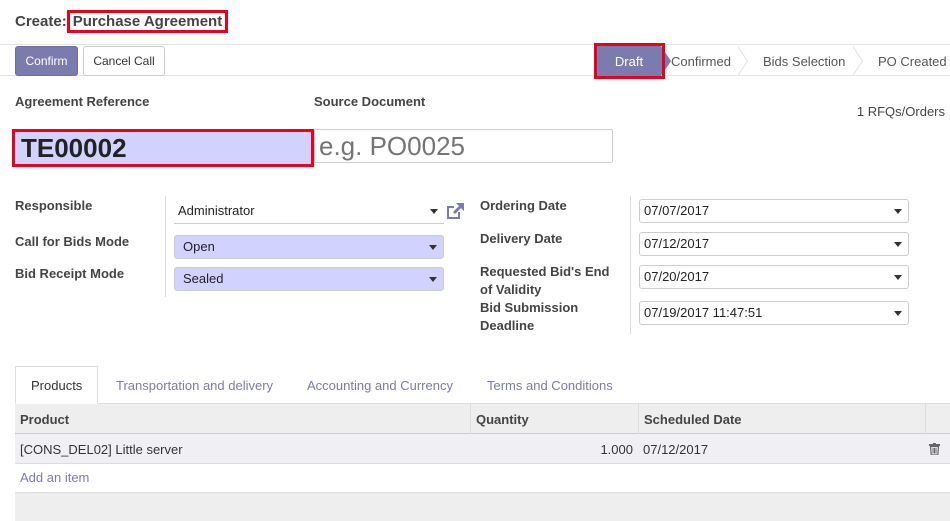  I want to click on bid-receipt-select: Sealed, so click(309, 279).